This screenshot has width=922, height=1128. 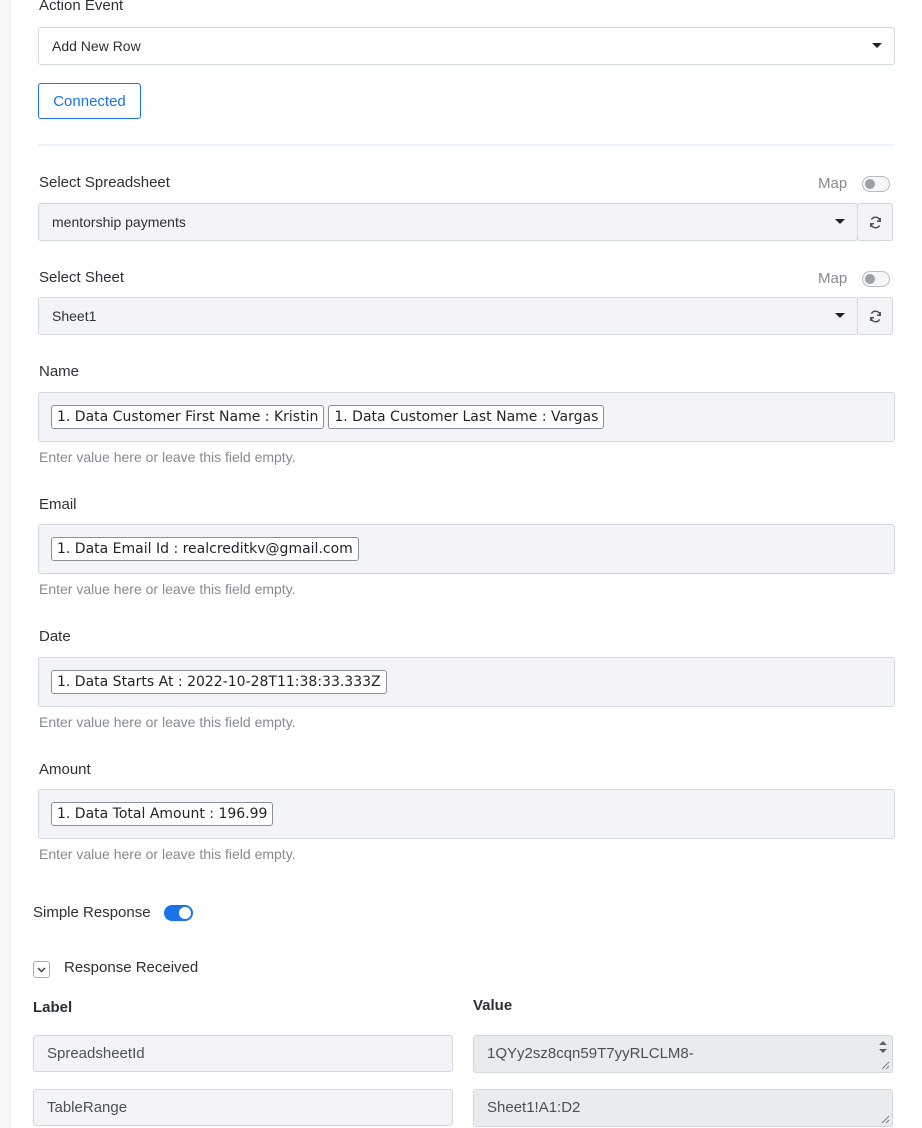 I want to click on spreadsheet-select: mentorship payments, so click(x=448, y=222).